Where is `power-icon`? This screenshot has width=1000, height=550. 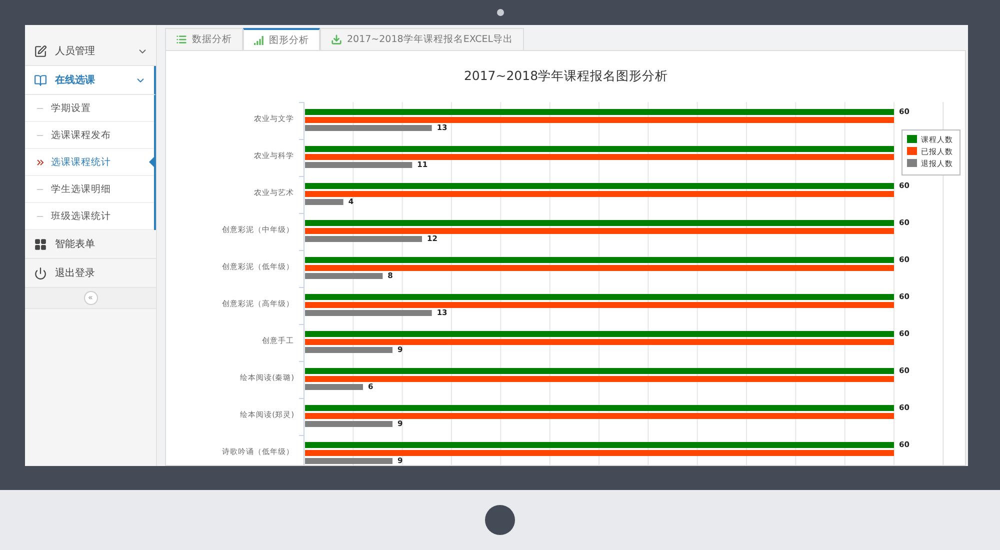 power-icon is located at coordinates (40, 273).